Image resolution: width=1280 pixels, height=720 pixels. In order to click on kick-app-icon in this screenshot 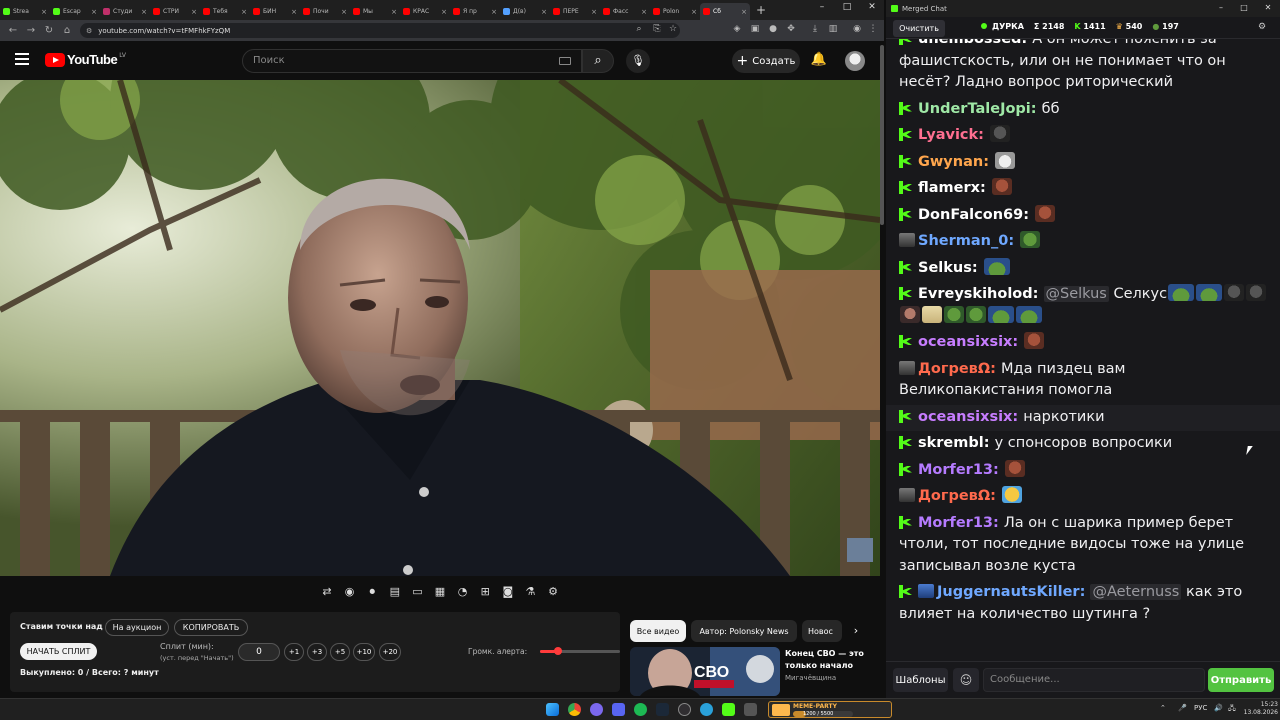, I will do `click(728, 709)`.